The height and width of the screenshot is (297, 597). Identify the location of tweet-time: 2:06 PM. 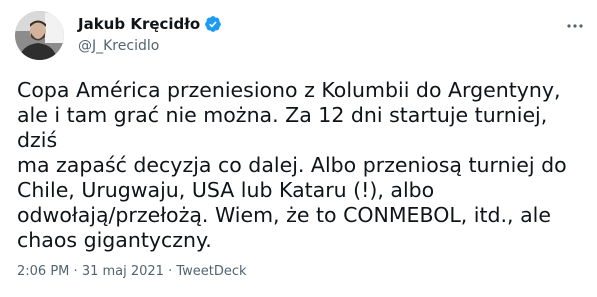
(43, 271).